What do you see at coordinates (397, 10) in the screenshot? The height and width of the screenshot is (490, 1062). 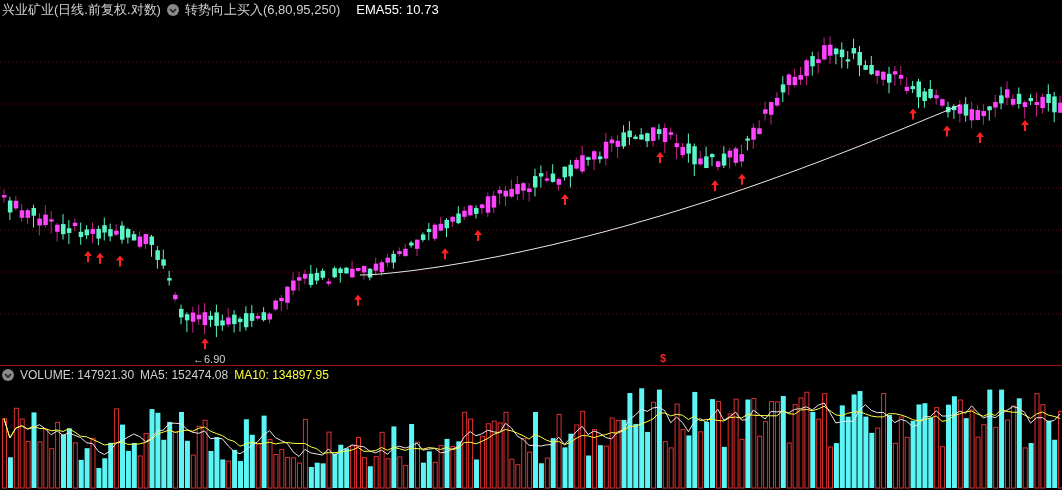 I see `ema-value: EMA55: 10.73` at bounding box center [397, 10].